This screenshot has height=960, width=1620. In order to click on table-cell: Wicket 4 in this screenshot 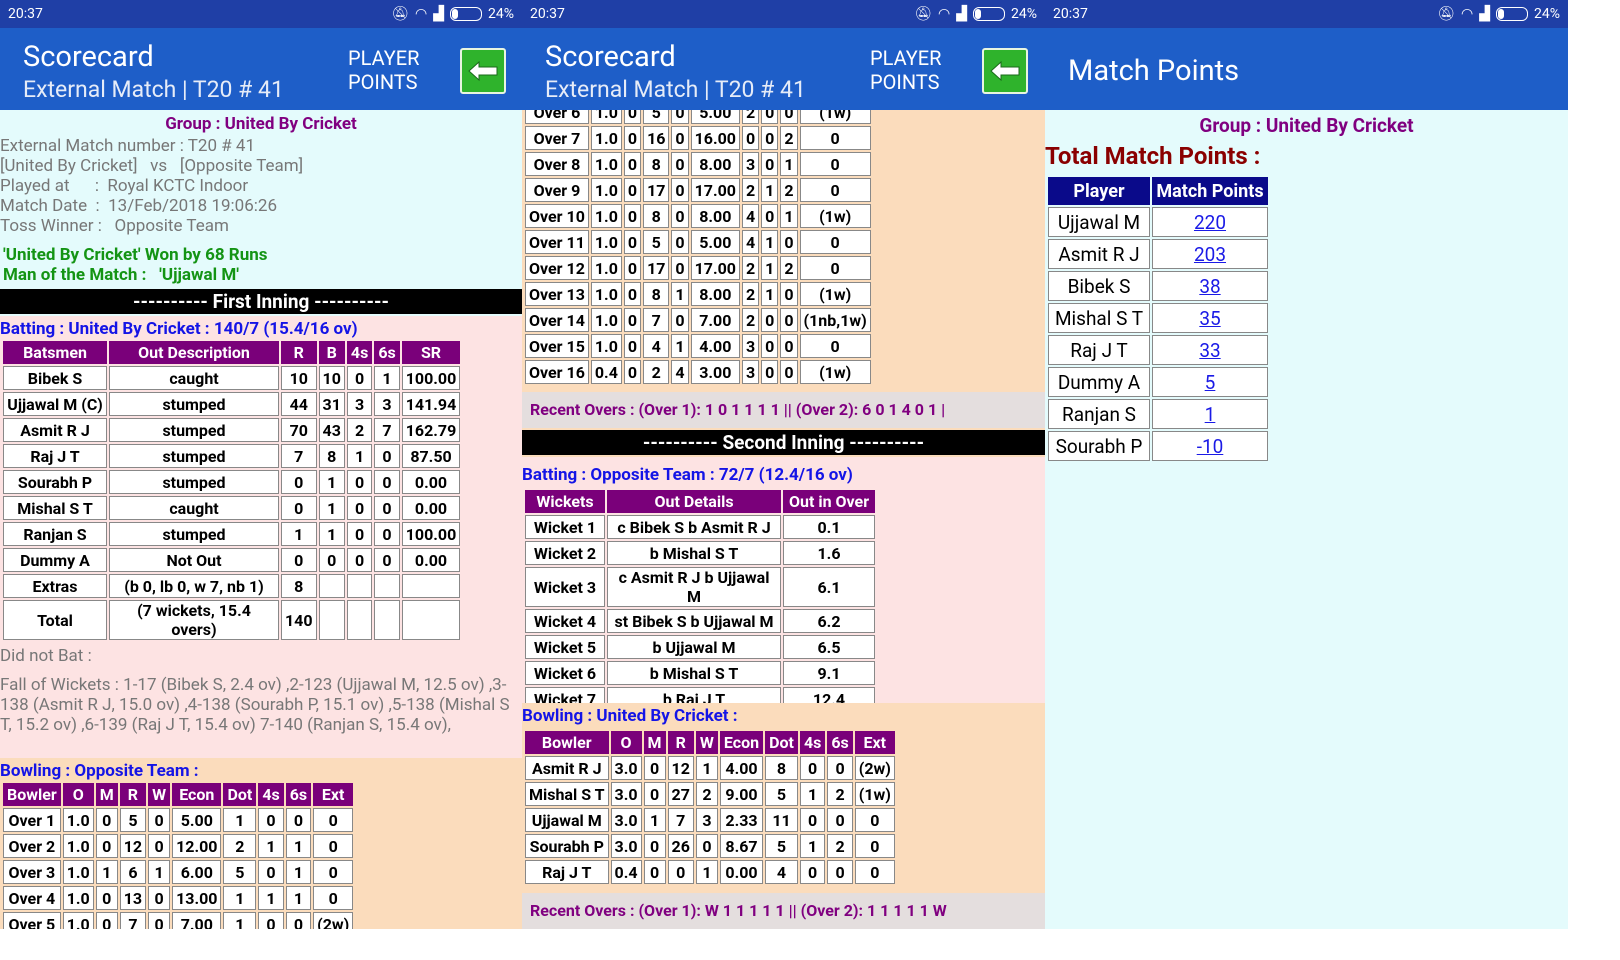, I will do `click(565, 621)`.